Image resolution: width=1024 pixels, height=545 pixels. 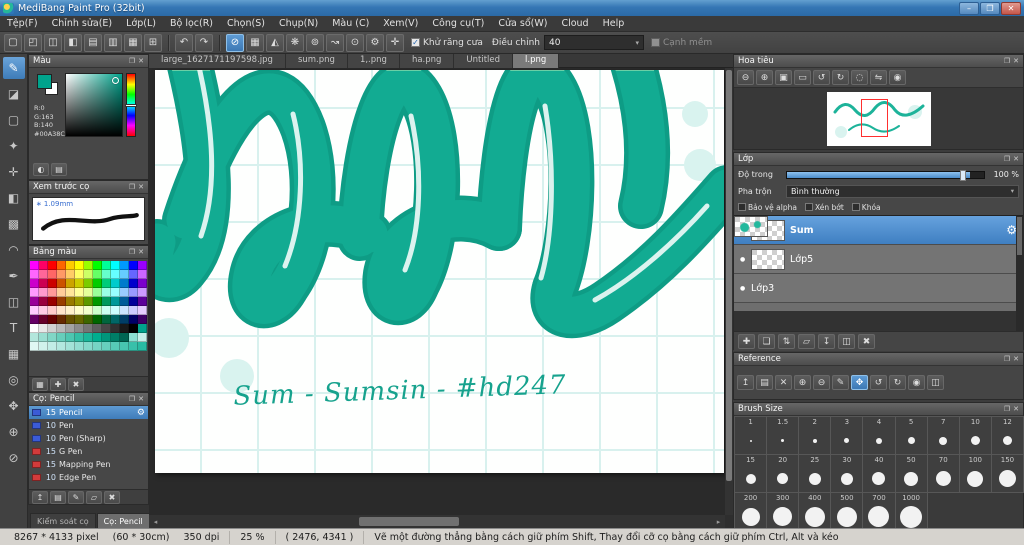 What do you see at coordinates (94, 497) in the screenshot?
I see `brush-folder-icon: ▱` at bounding box center [94, 497].